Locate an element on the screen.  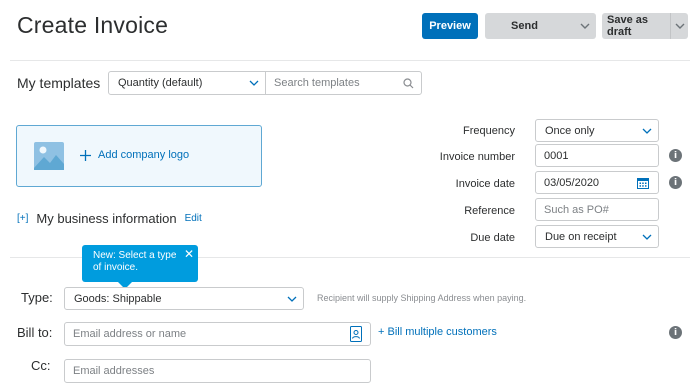
add-logo-label: Add company logo is located at coordinates (144, 155).